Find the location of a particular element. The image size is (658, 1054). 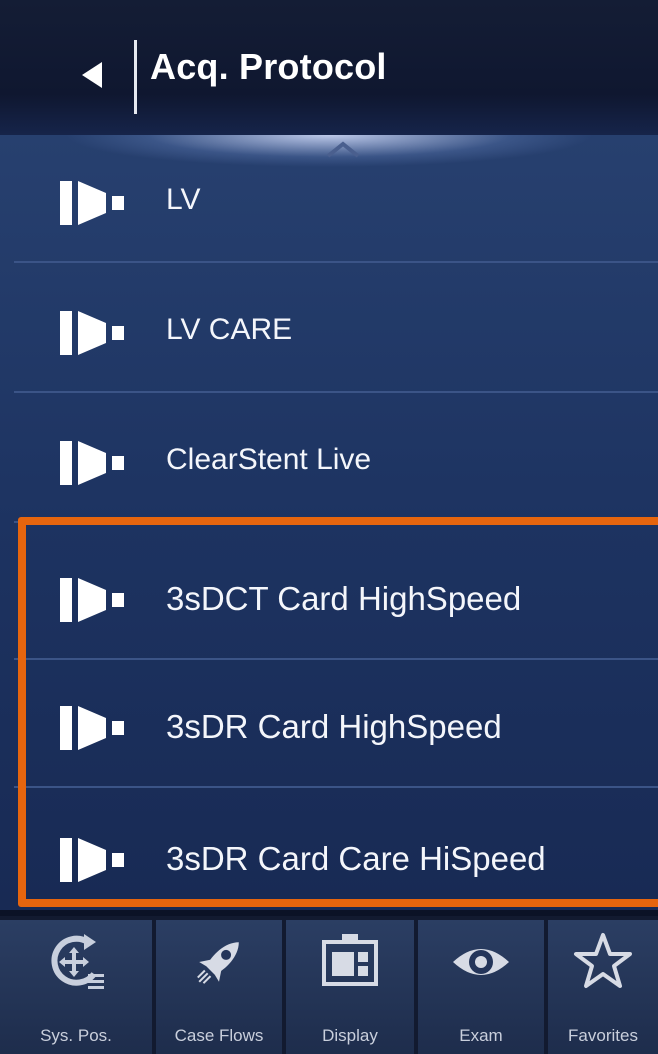

list-item-label: LV is located at coordinates (183, 199).